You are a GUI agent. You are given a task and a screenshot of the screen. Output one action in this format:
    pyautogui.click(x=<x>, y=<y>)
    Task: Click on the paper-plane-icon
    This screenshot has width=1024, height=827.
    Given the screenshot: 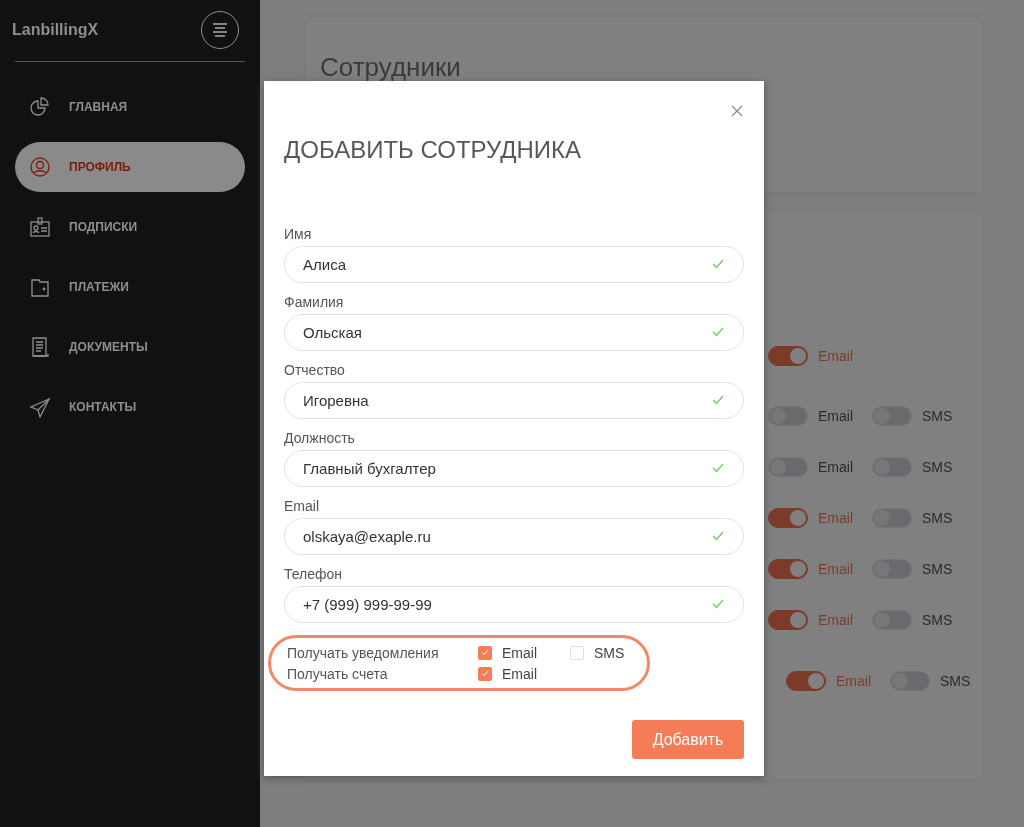 What is the action you would take?
    pyautogui.click(x=40, y=407)
    